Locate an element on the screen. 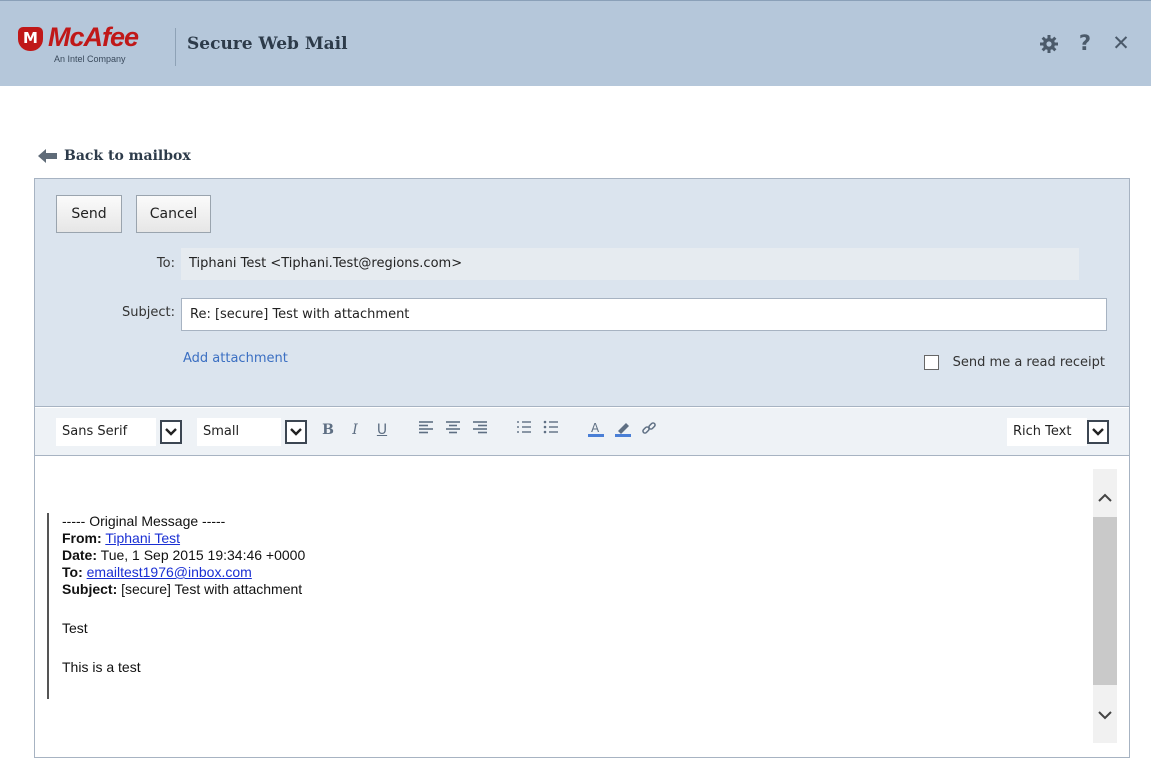  link-icon is located at coordinates (649, 430).